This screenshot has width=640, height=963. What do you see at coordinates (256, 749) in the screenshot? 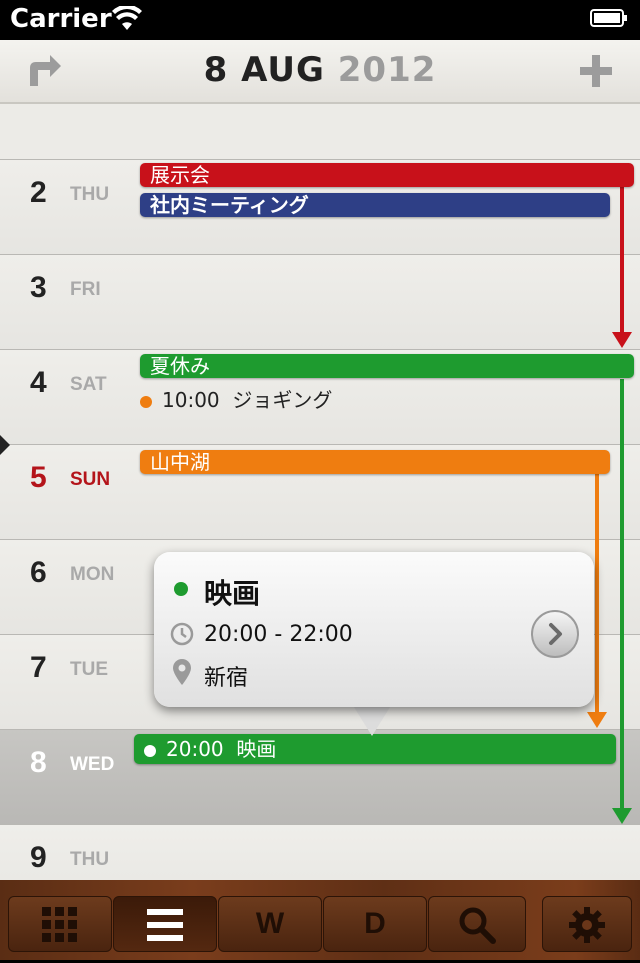
I see `movie-title: 映画` at bounding box center [256, 749].